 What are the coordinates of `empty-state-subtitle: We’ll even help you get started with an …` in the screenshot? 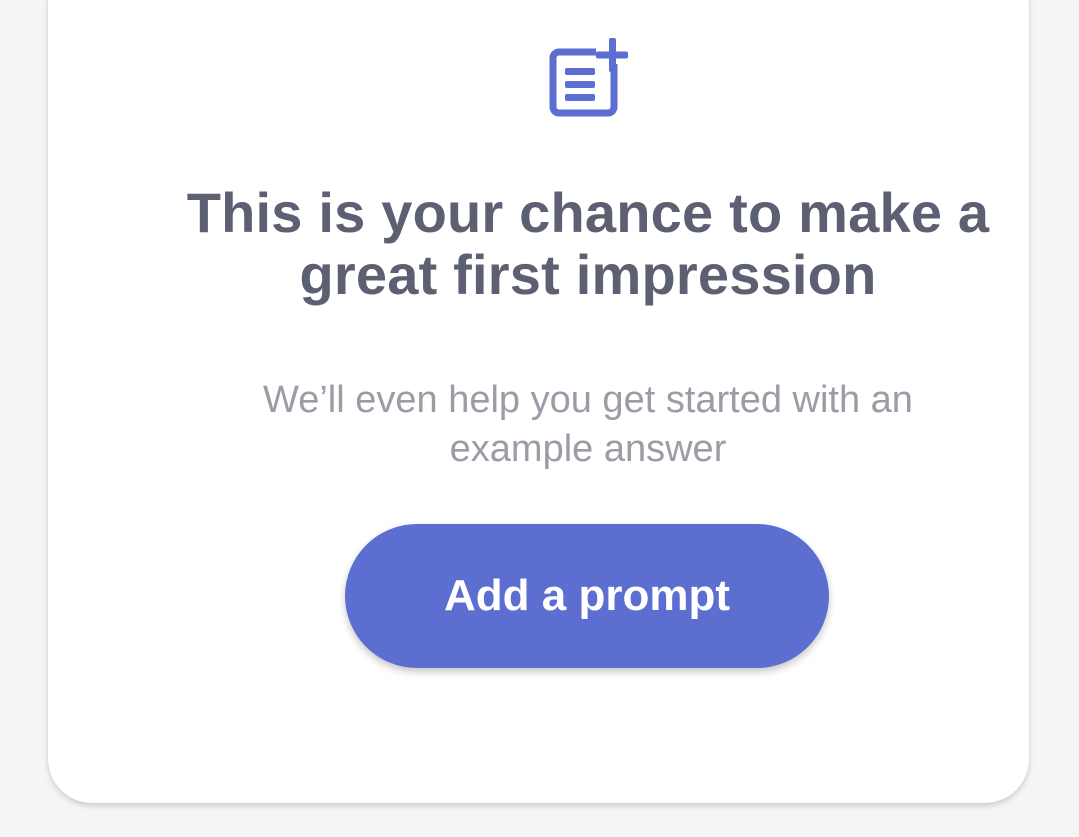 It's located at (588, 424).